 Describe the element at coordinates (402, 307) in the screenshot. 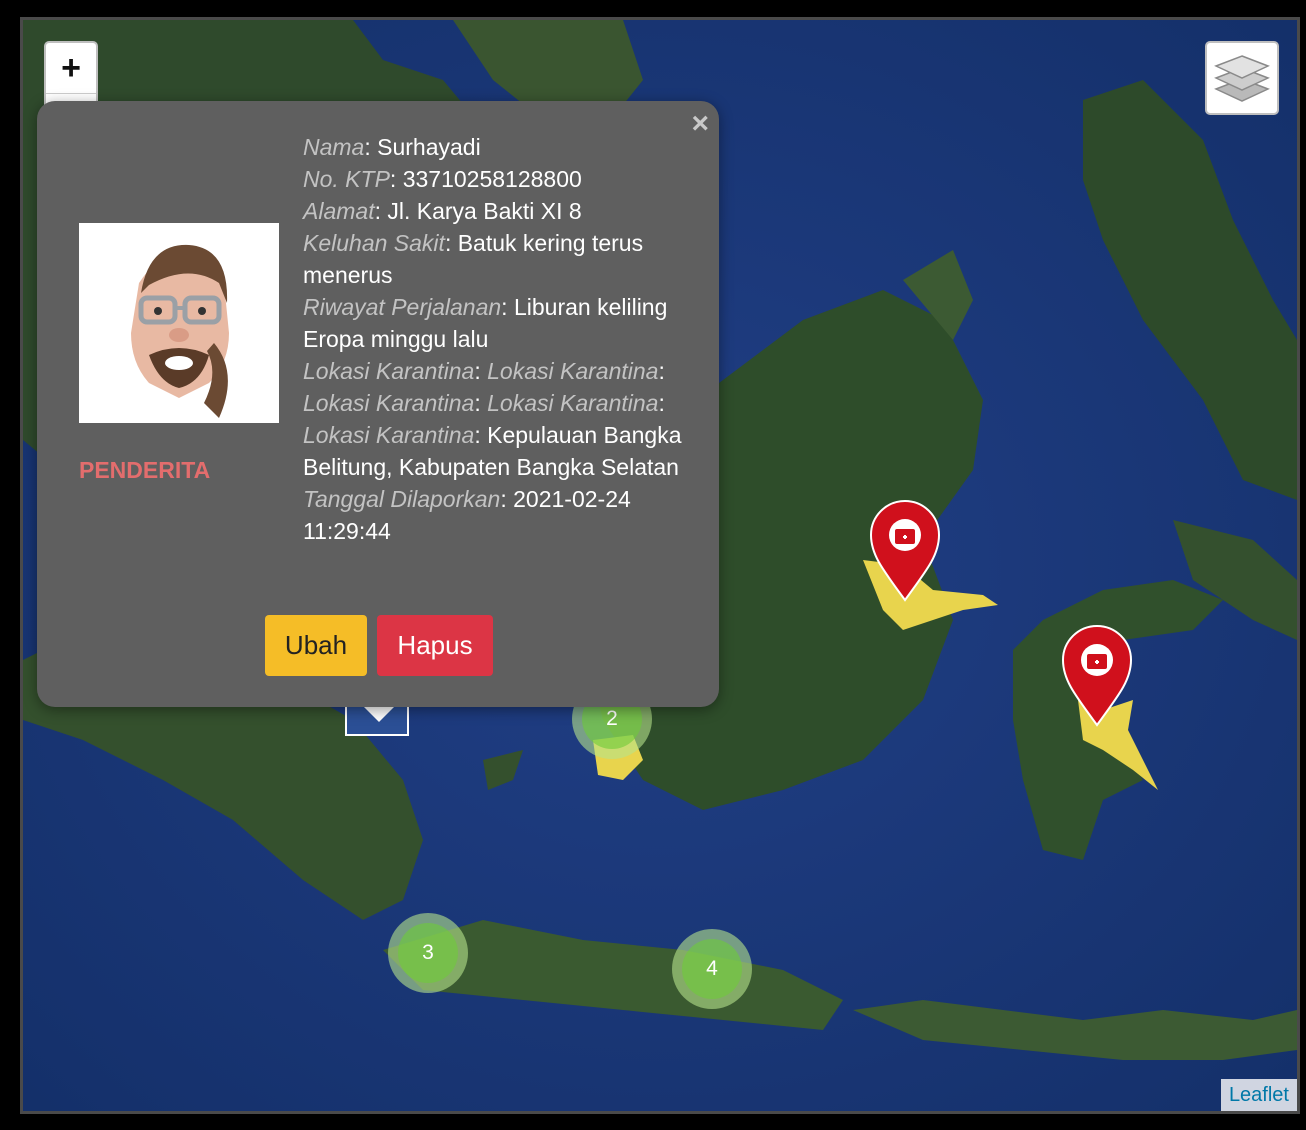

I see `detail-label: Riwayat Perjalanan` at that location.